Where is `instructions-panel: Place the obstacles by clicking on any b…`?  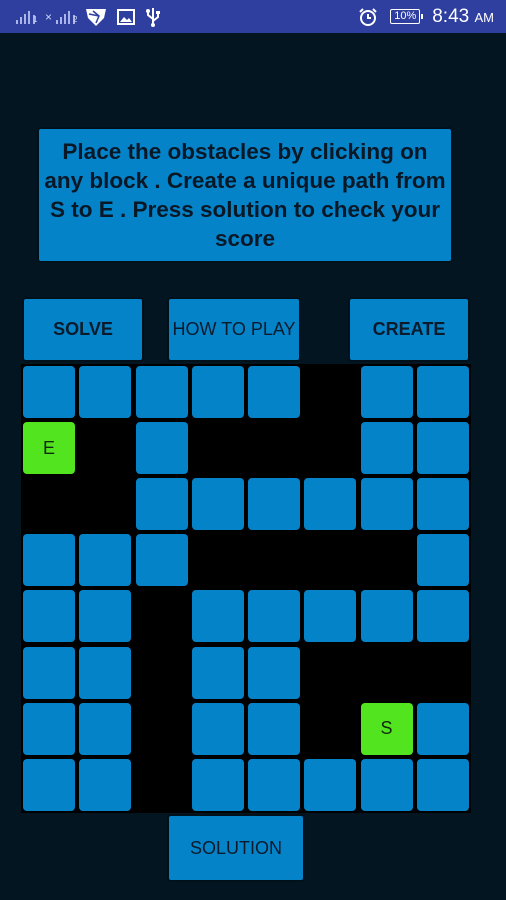 instructions-panel: Place the obstacles by clicking on any b… is located at coordinates (245, 195).